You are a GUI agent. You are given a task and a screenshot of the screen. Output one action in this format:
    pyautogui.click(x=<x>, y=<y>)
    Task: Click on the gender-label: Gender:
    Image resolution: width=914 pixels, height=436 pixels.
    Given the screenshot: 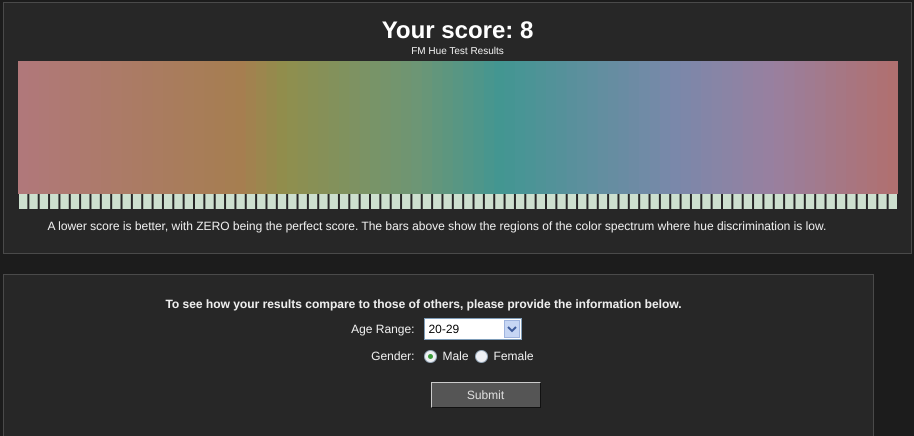 What is the action you would take?
    pyautogui.click(x=392, y=356)
    